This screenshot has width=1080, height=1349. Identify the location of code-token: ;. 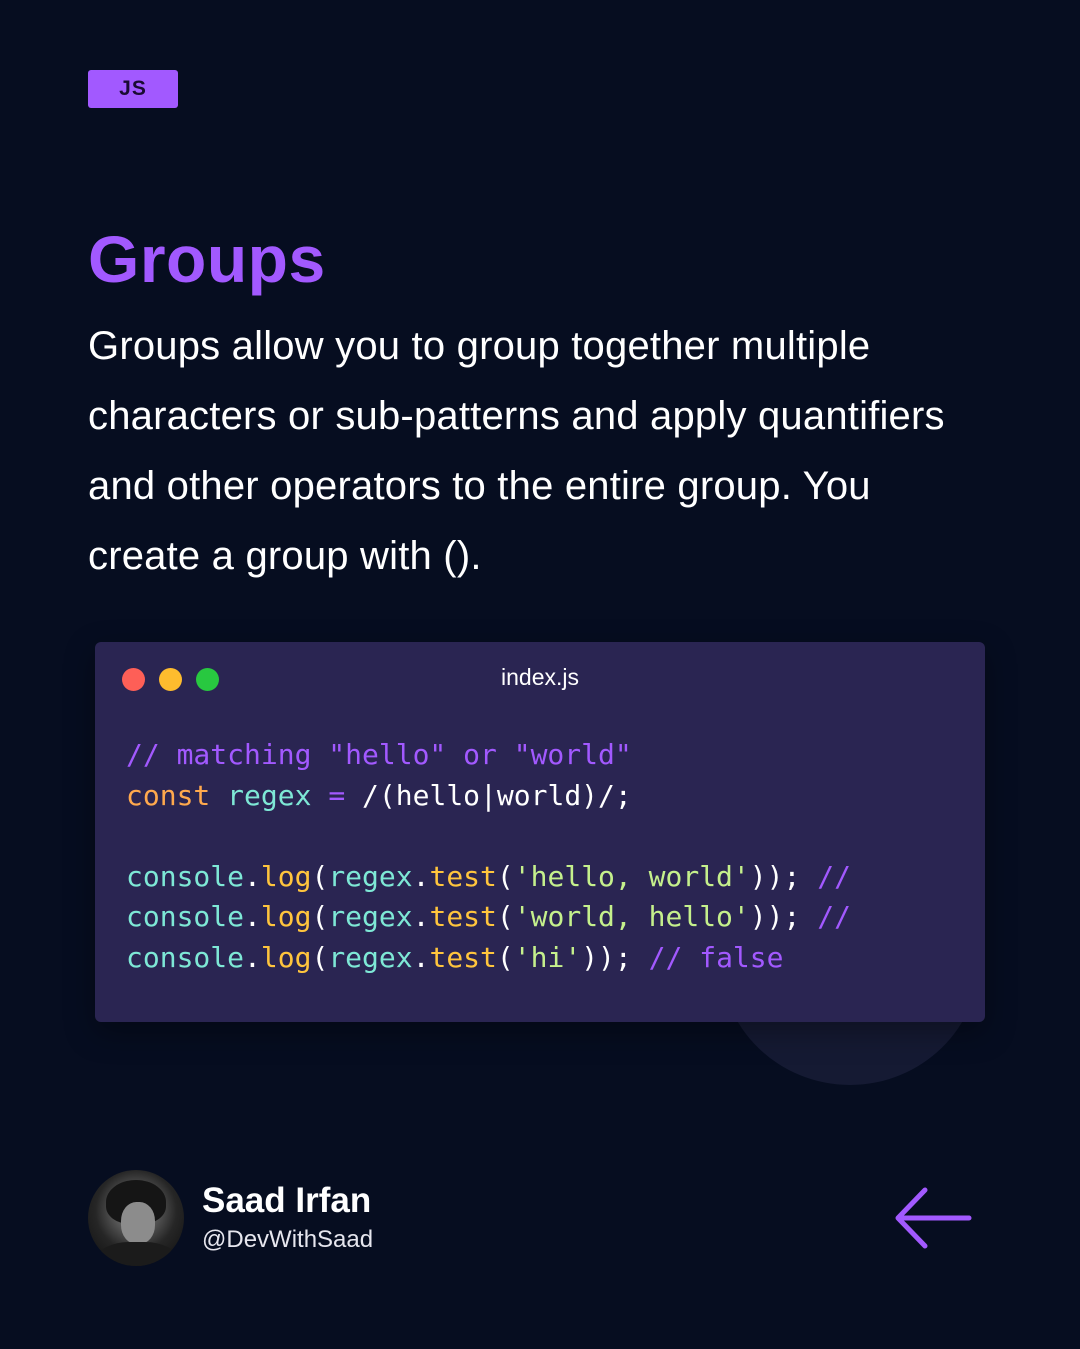
(623, 795).